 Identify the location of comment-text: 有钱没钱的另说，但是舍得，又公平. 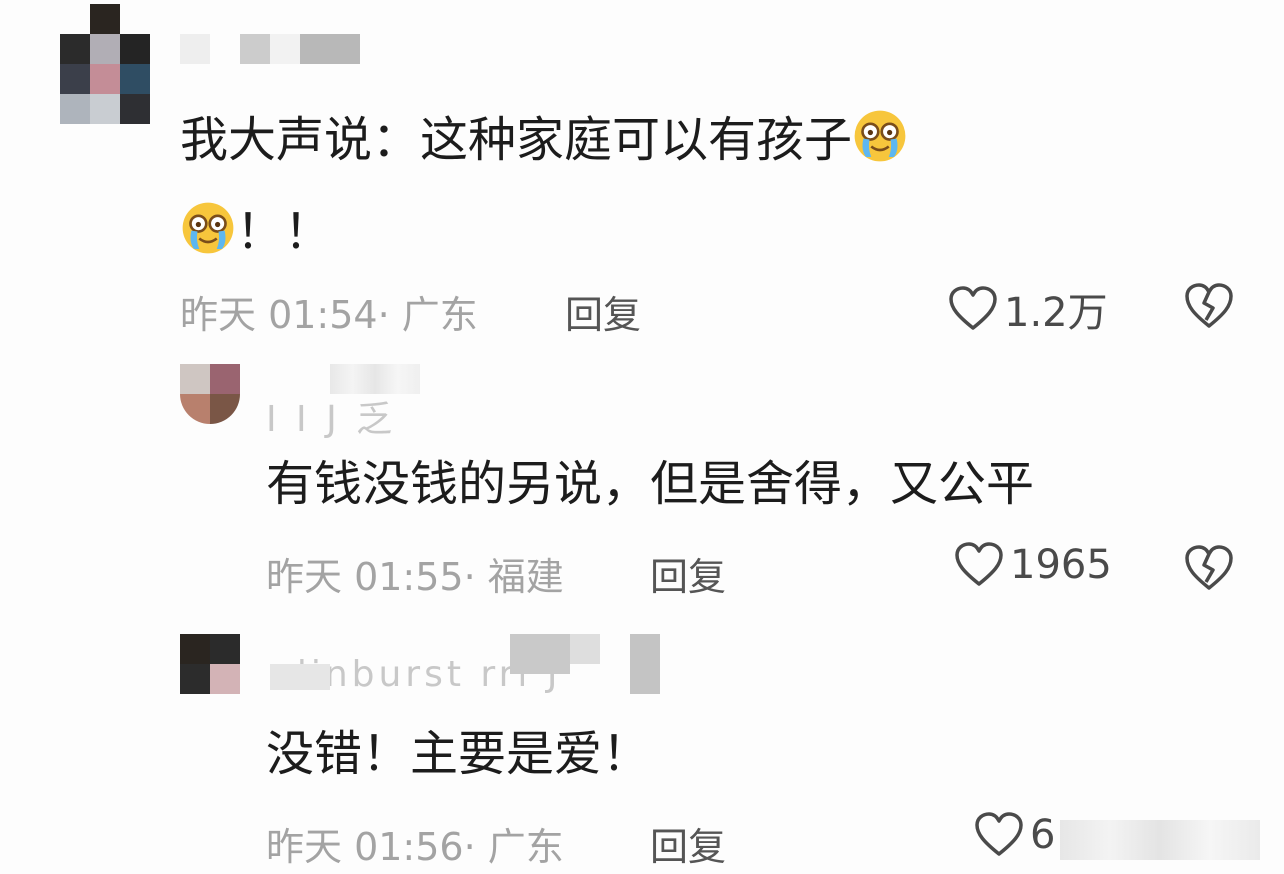
(650, 484).